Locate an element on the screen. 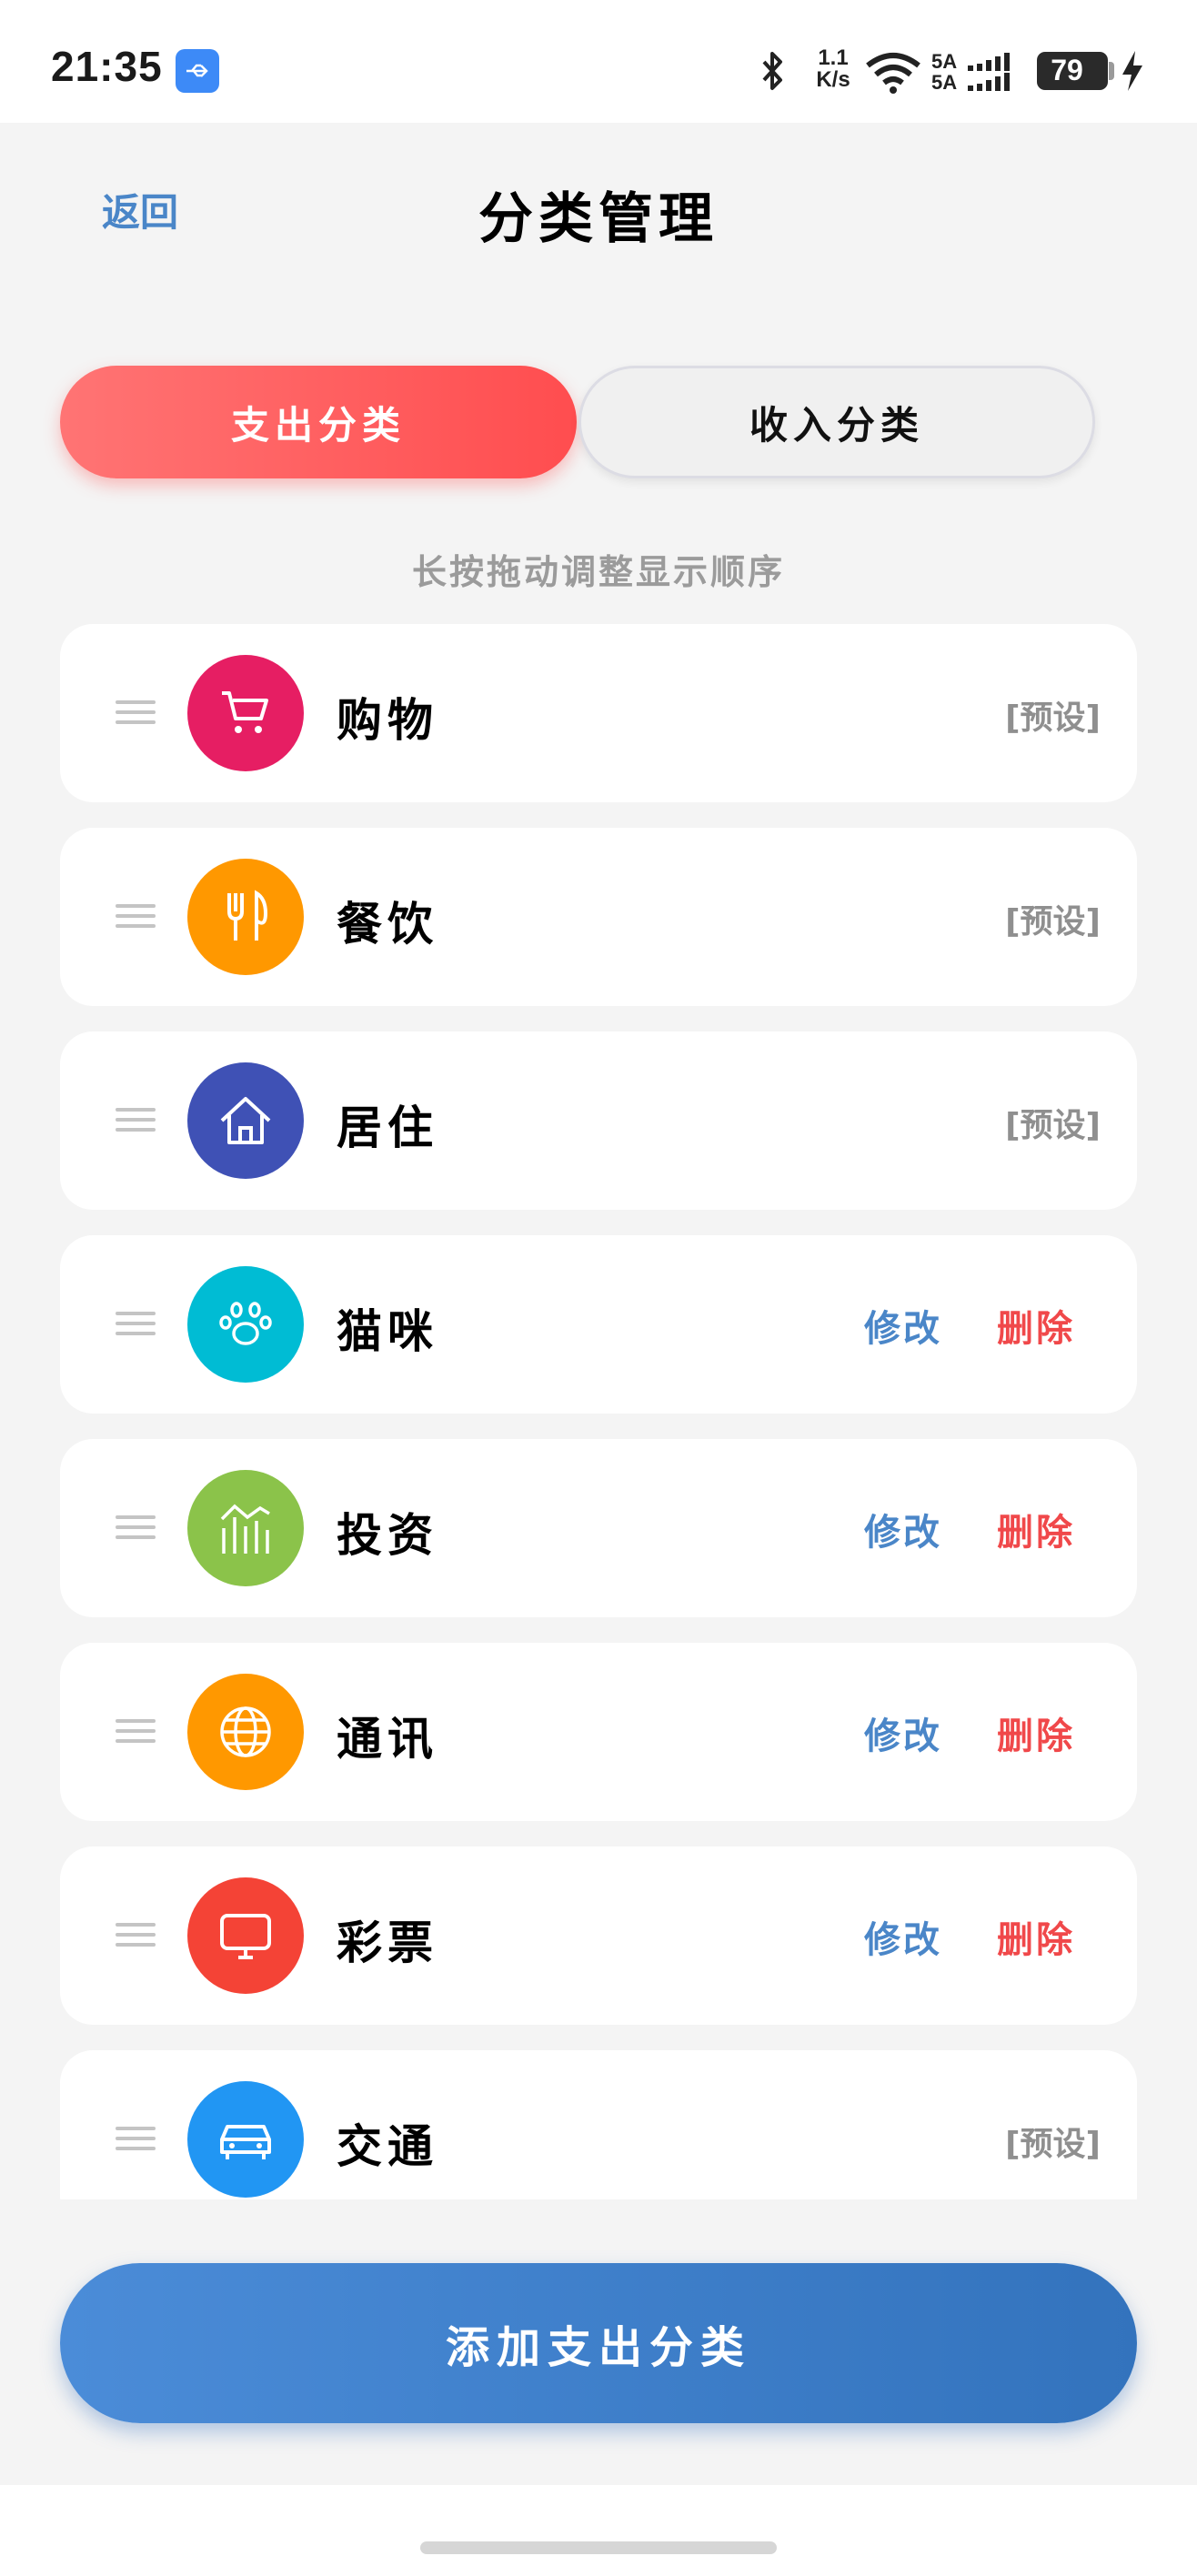 This screenshot has width=1197, height=2576. net-speed: 1.1 K/s is located at coordinates (833, 68).